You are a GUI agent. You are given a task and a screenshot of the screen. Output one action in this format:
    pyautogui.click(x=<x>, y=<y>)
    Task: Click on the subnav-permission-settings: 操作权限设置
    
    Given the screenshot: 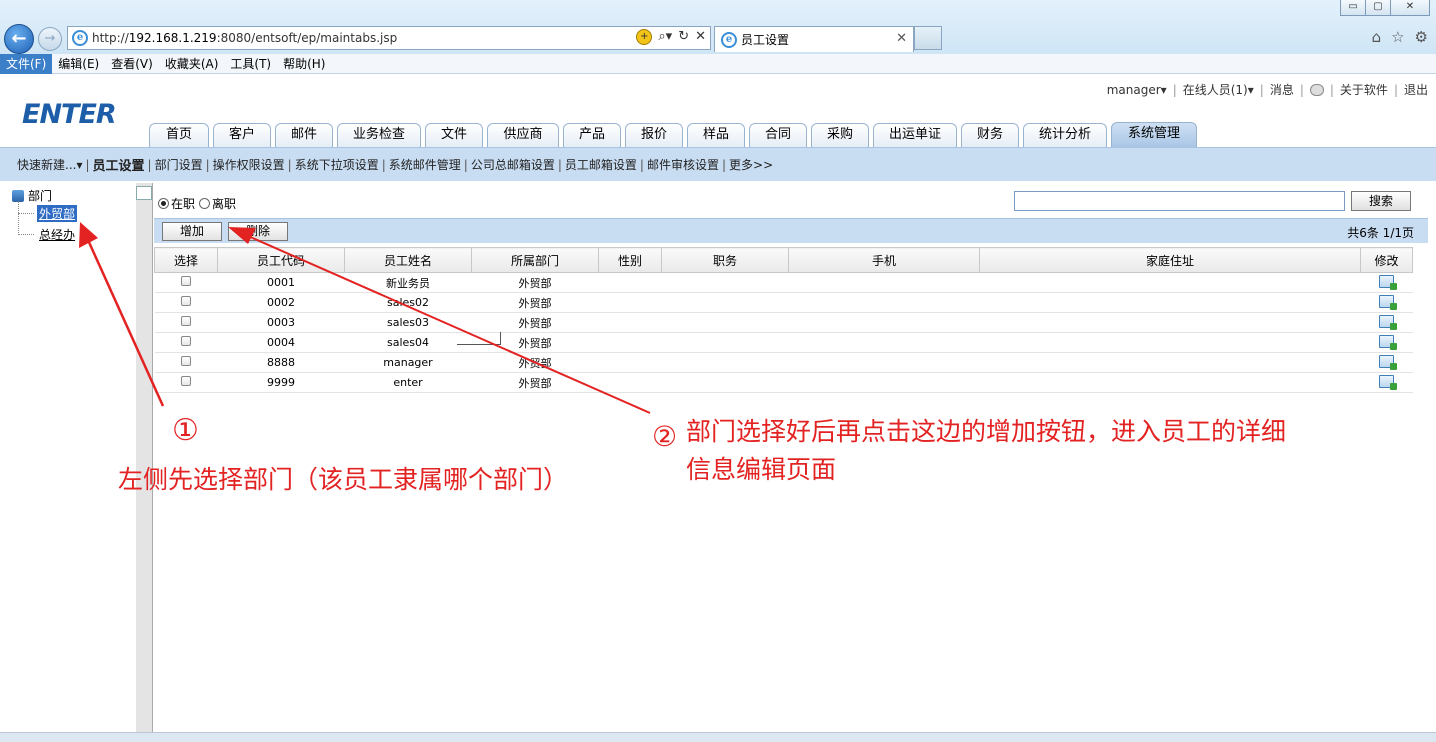 What is the action you would take?
    pyautogui.click(x=249, y=164)
    